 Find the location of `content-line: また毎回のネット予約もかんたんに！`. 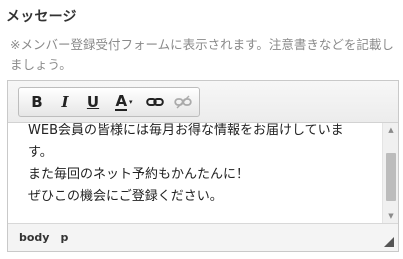

content-line: また毎回のネット予約もかんたんに！ is located at coordinates (139, 174).